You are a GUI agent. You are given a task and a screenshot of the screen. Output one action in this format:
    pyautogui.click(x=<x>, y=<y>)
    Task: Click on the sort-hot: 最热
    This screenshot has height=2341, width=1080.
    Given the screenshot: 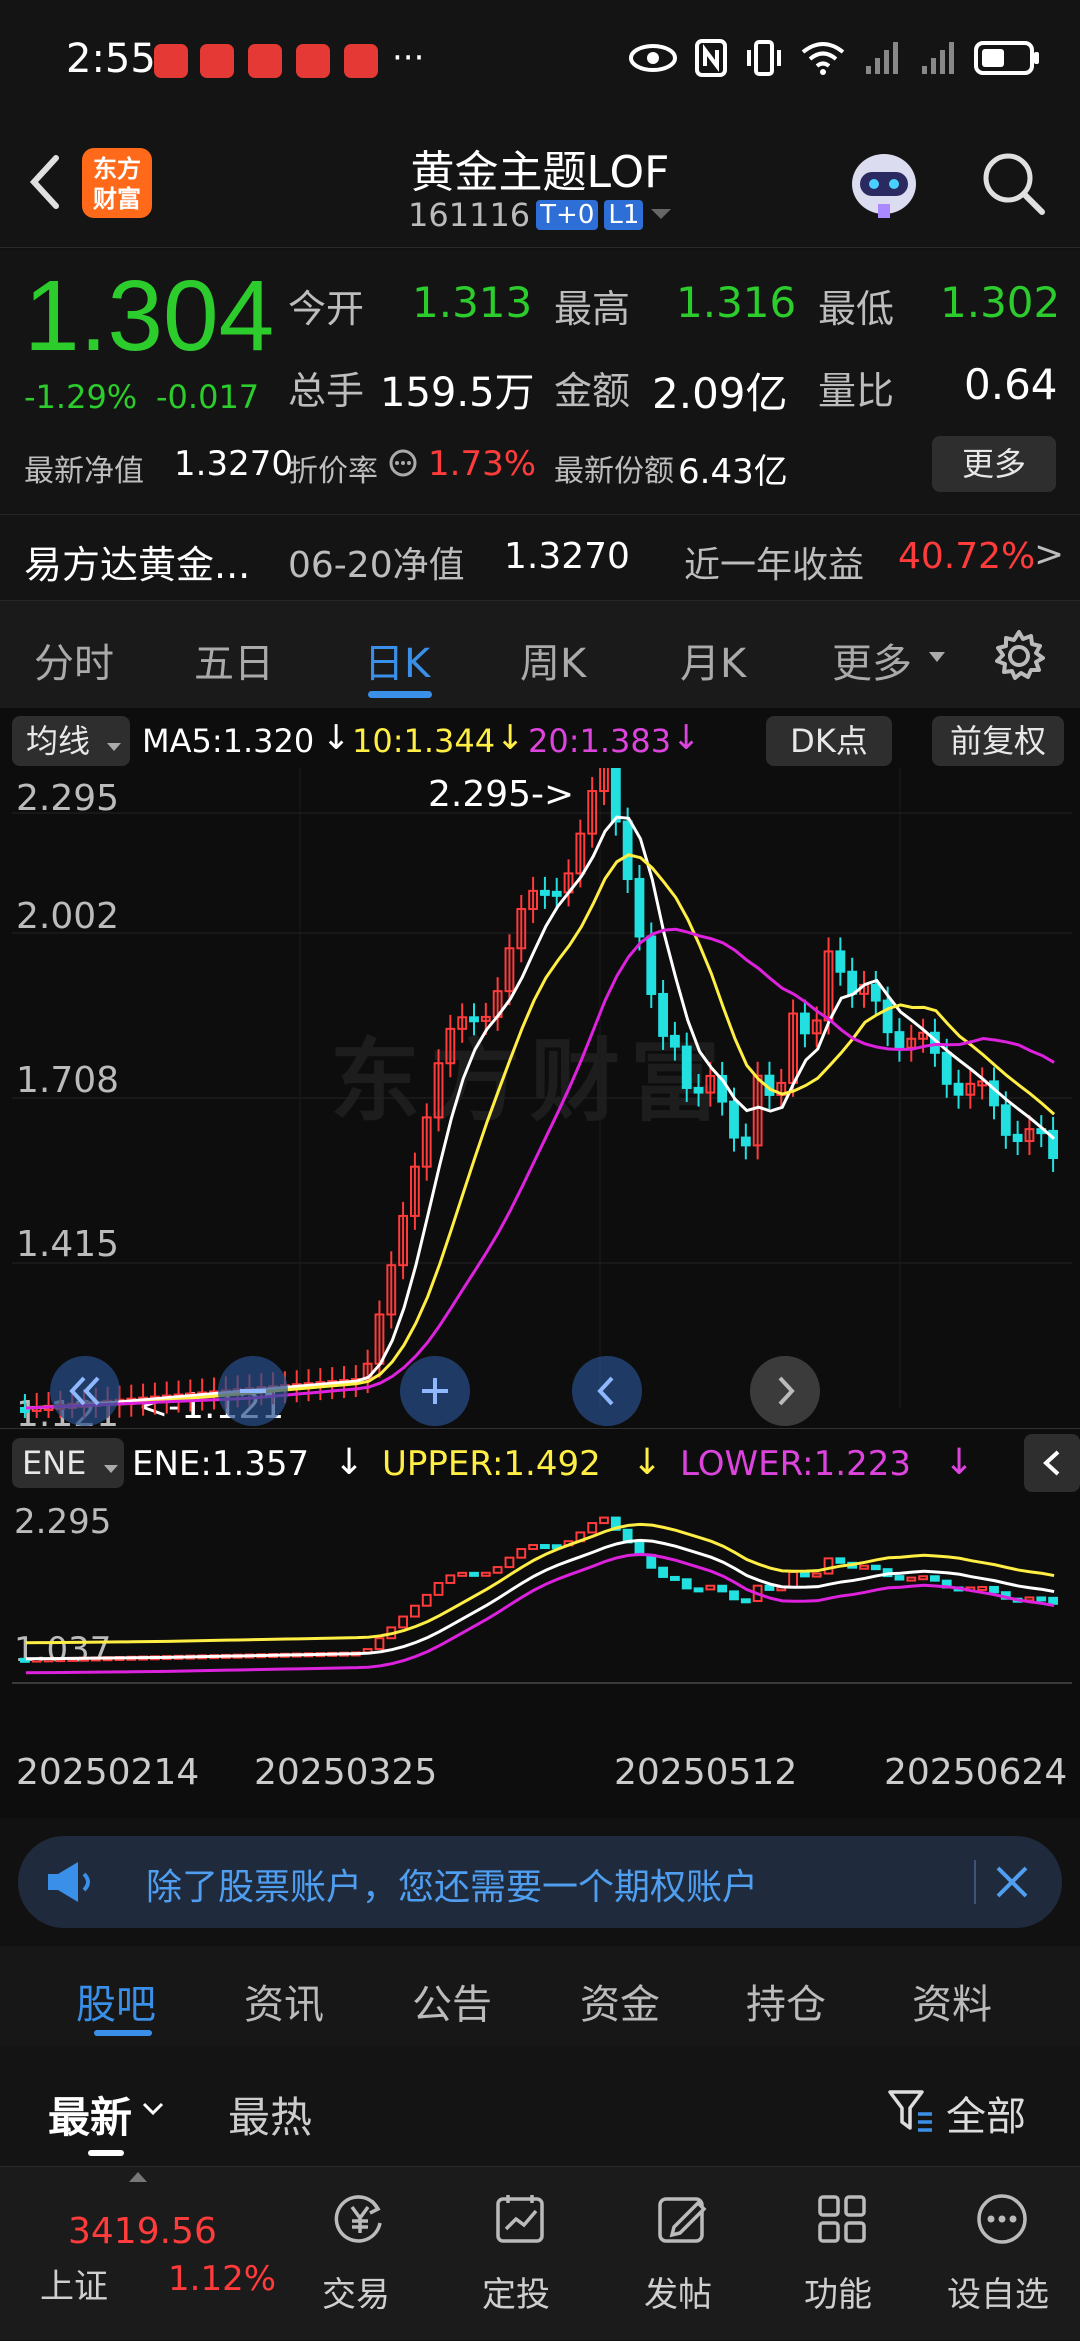 What is the action you would take?
    pyautogui.click(x=270, y=2114)
    